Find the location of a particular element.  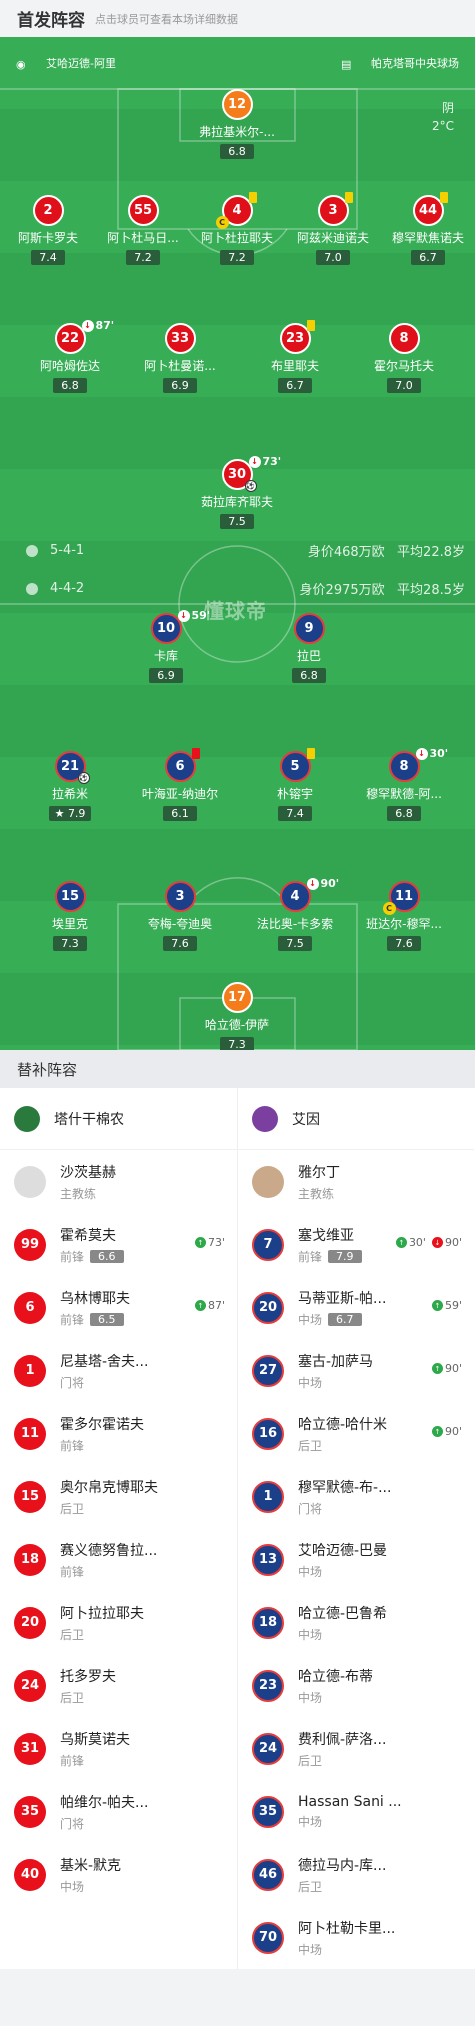

stadium-icon: ▤ is located at coordinates (346, 64).